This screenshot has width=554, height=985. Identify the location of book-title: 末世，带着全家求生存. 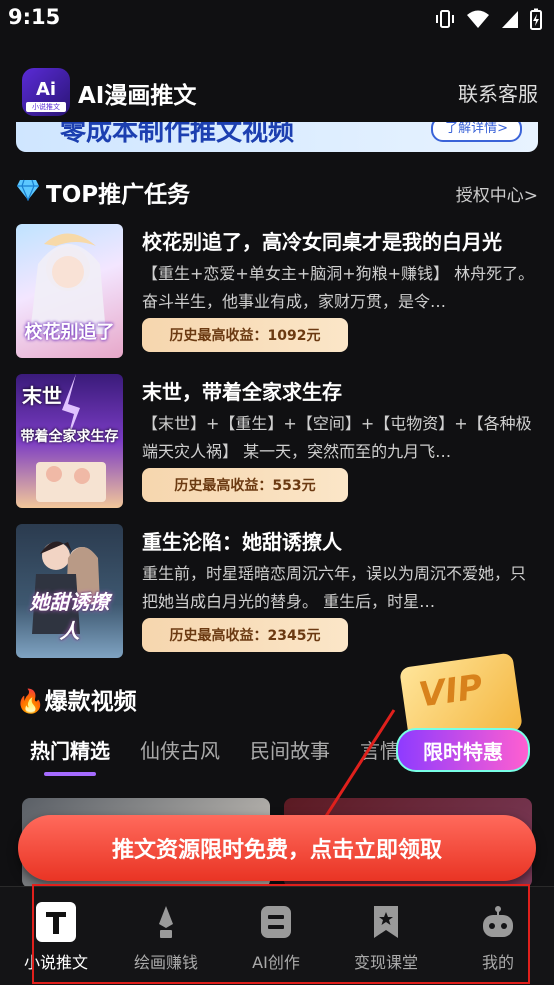
(242, 392).